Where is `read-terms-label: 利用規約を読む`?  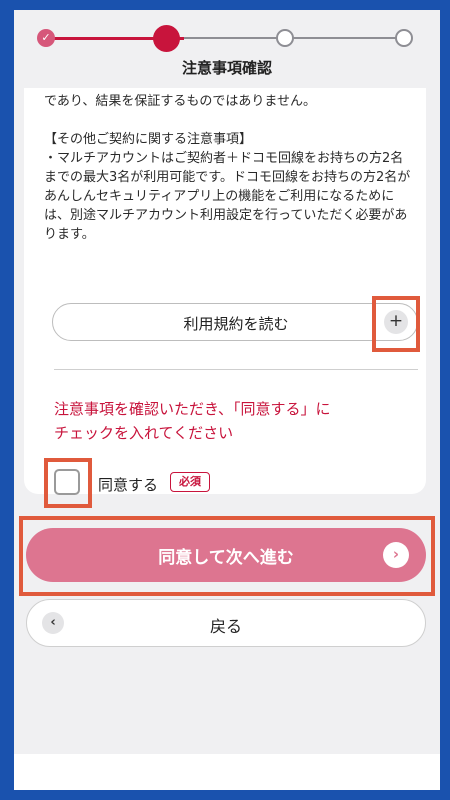 read-terms-label: 利用規約を読む is located at coordinates (236, 324).